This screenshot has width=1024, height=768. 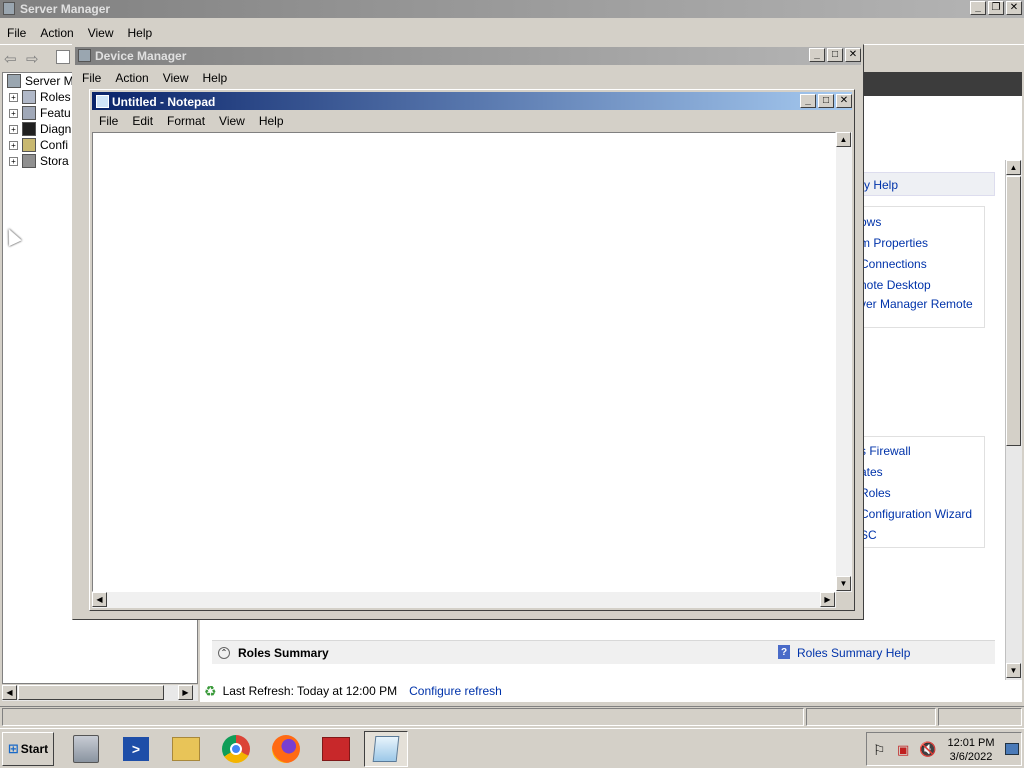 I want to click on server-manager-icon, so click(x=86, y=749).